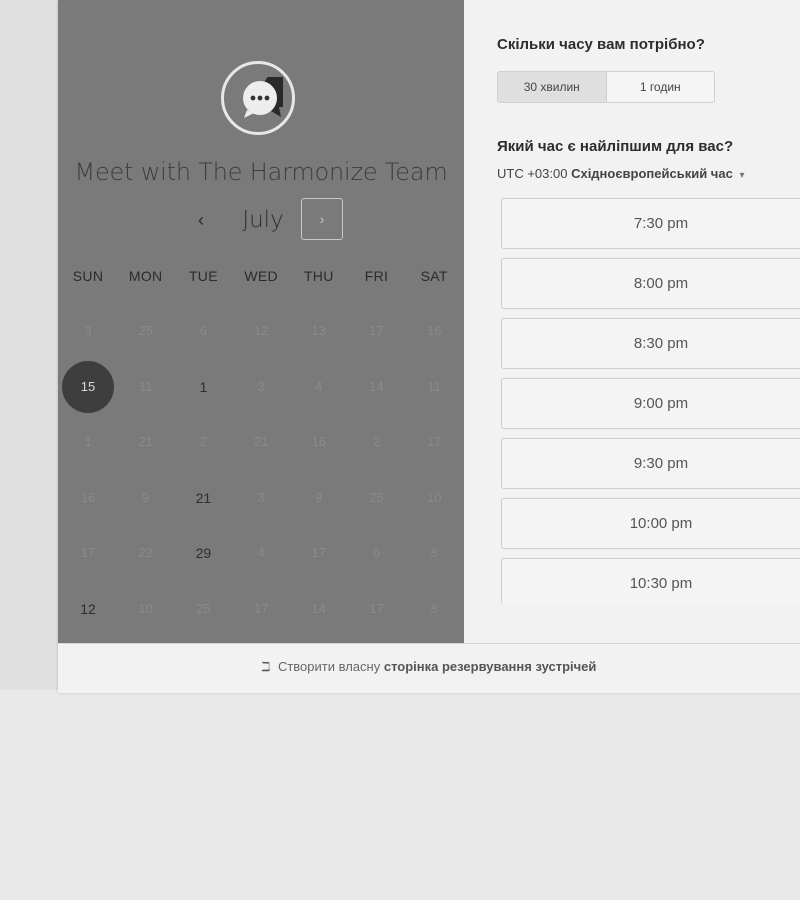 This screenshot has width=800, height=900. Describe the element at coordinates (552, 87) in the screenshot. I see `duration-option-30min: 30 хвилин` at that location.